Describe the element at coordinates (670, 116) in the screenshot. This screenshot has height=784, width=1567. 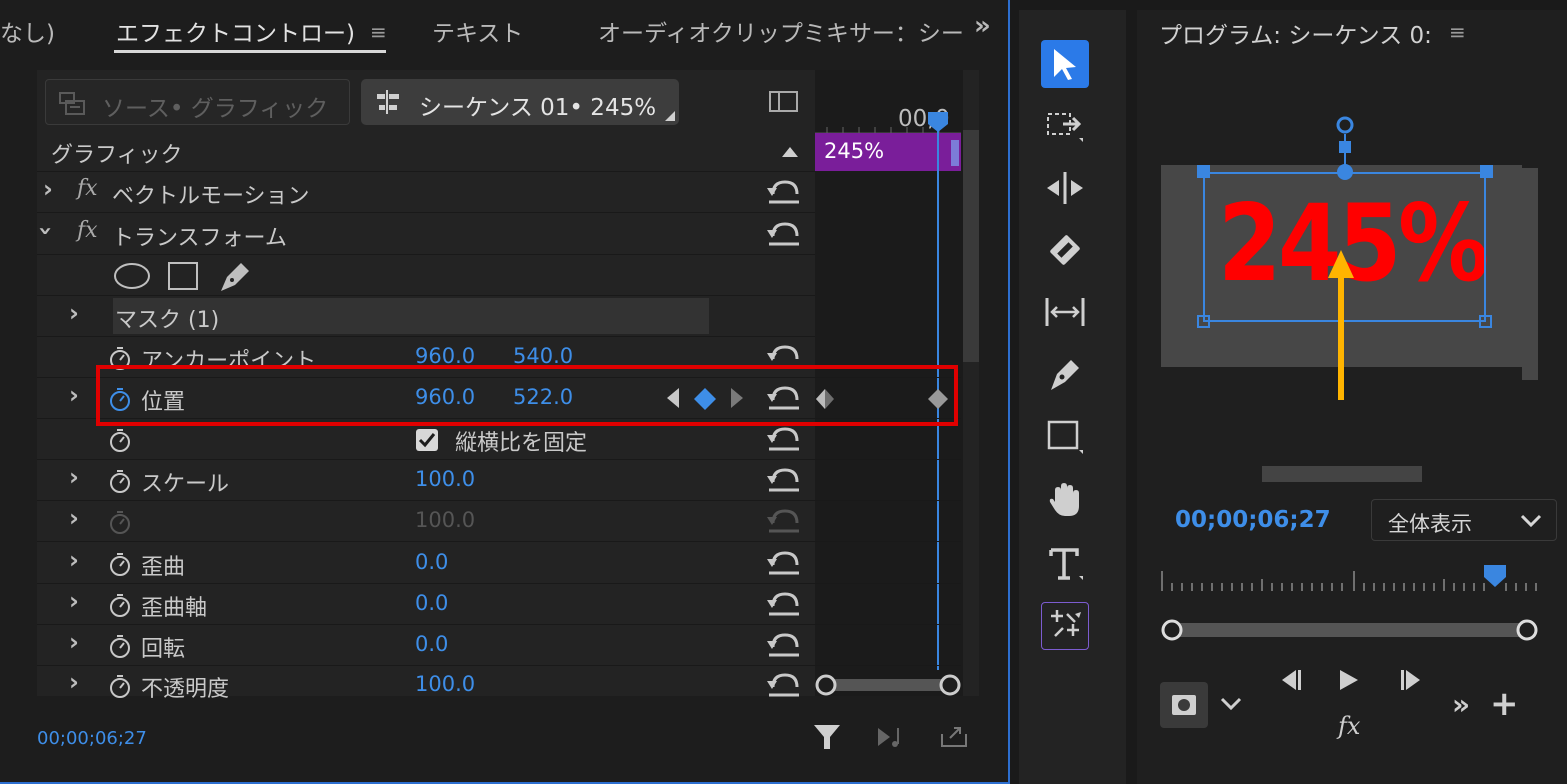
I see `dropdown-corner-icon` at that location.